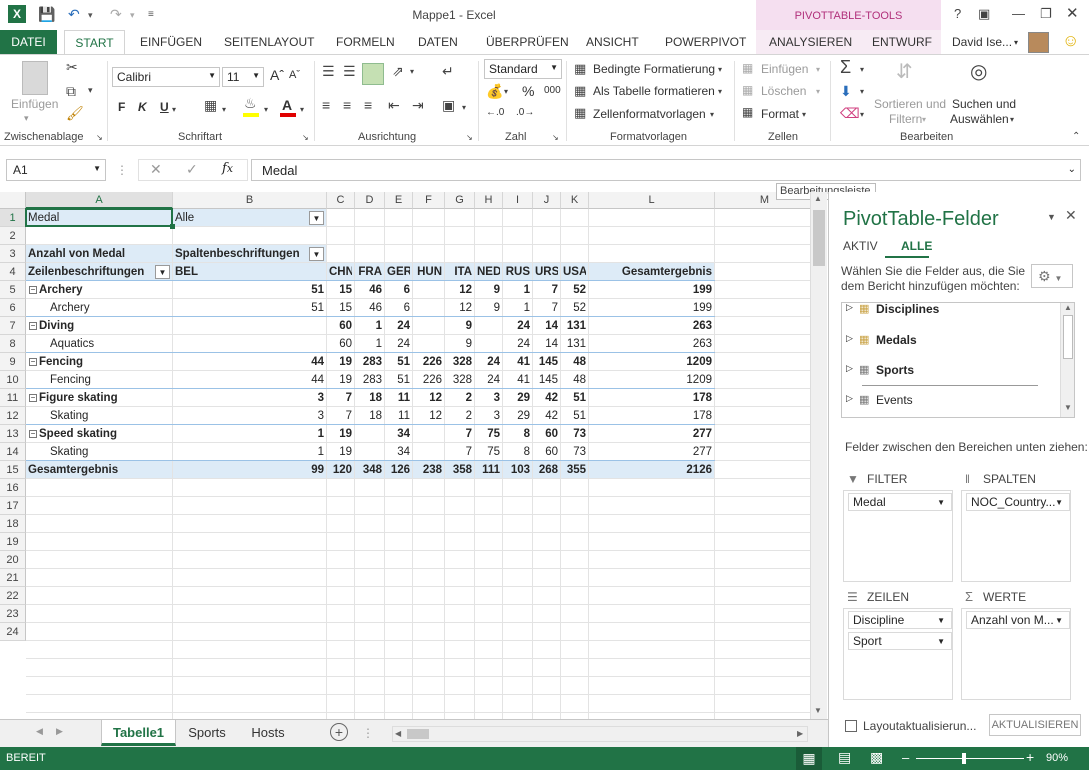 Image resolution: width=1089 pixels, height=770 pixels. Describe the element at coordinates (905, 119) in the screenshot. I see `sort-filter-button-line2: Filtern` at that location.